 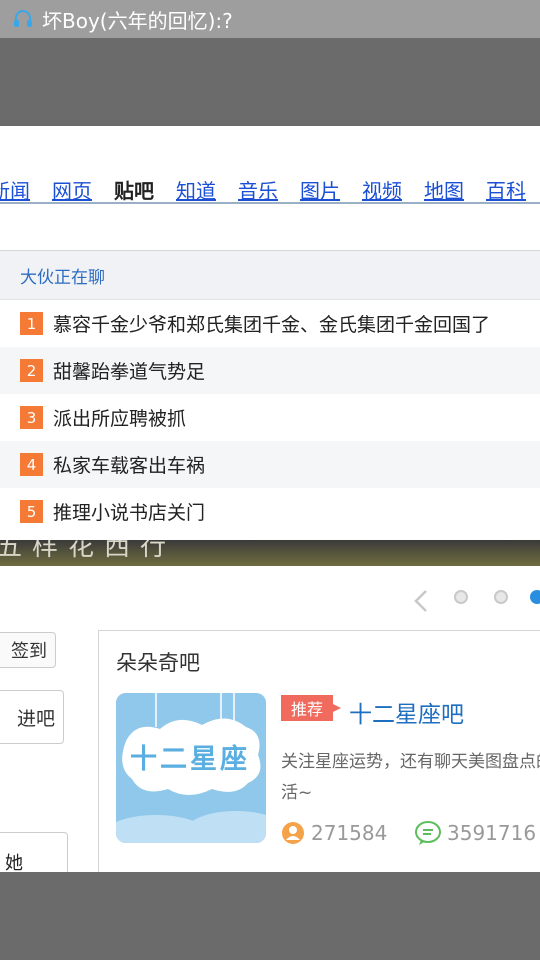 I want to click on bar-description: 关注星座运势，还有聊天美图盘点的生活~, so click(x=410, y=777).